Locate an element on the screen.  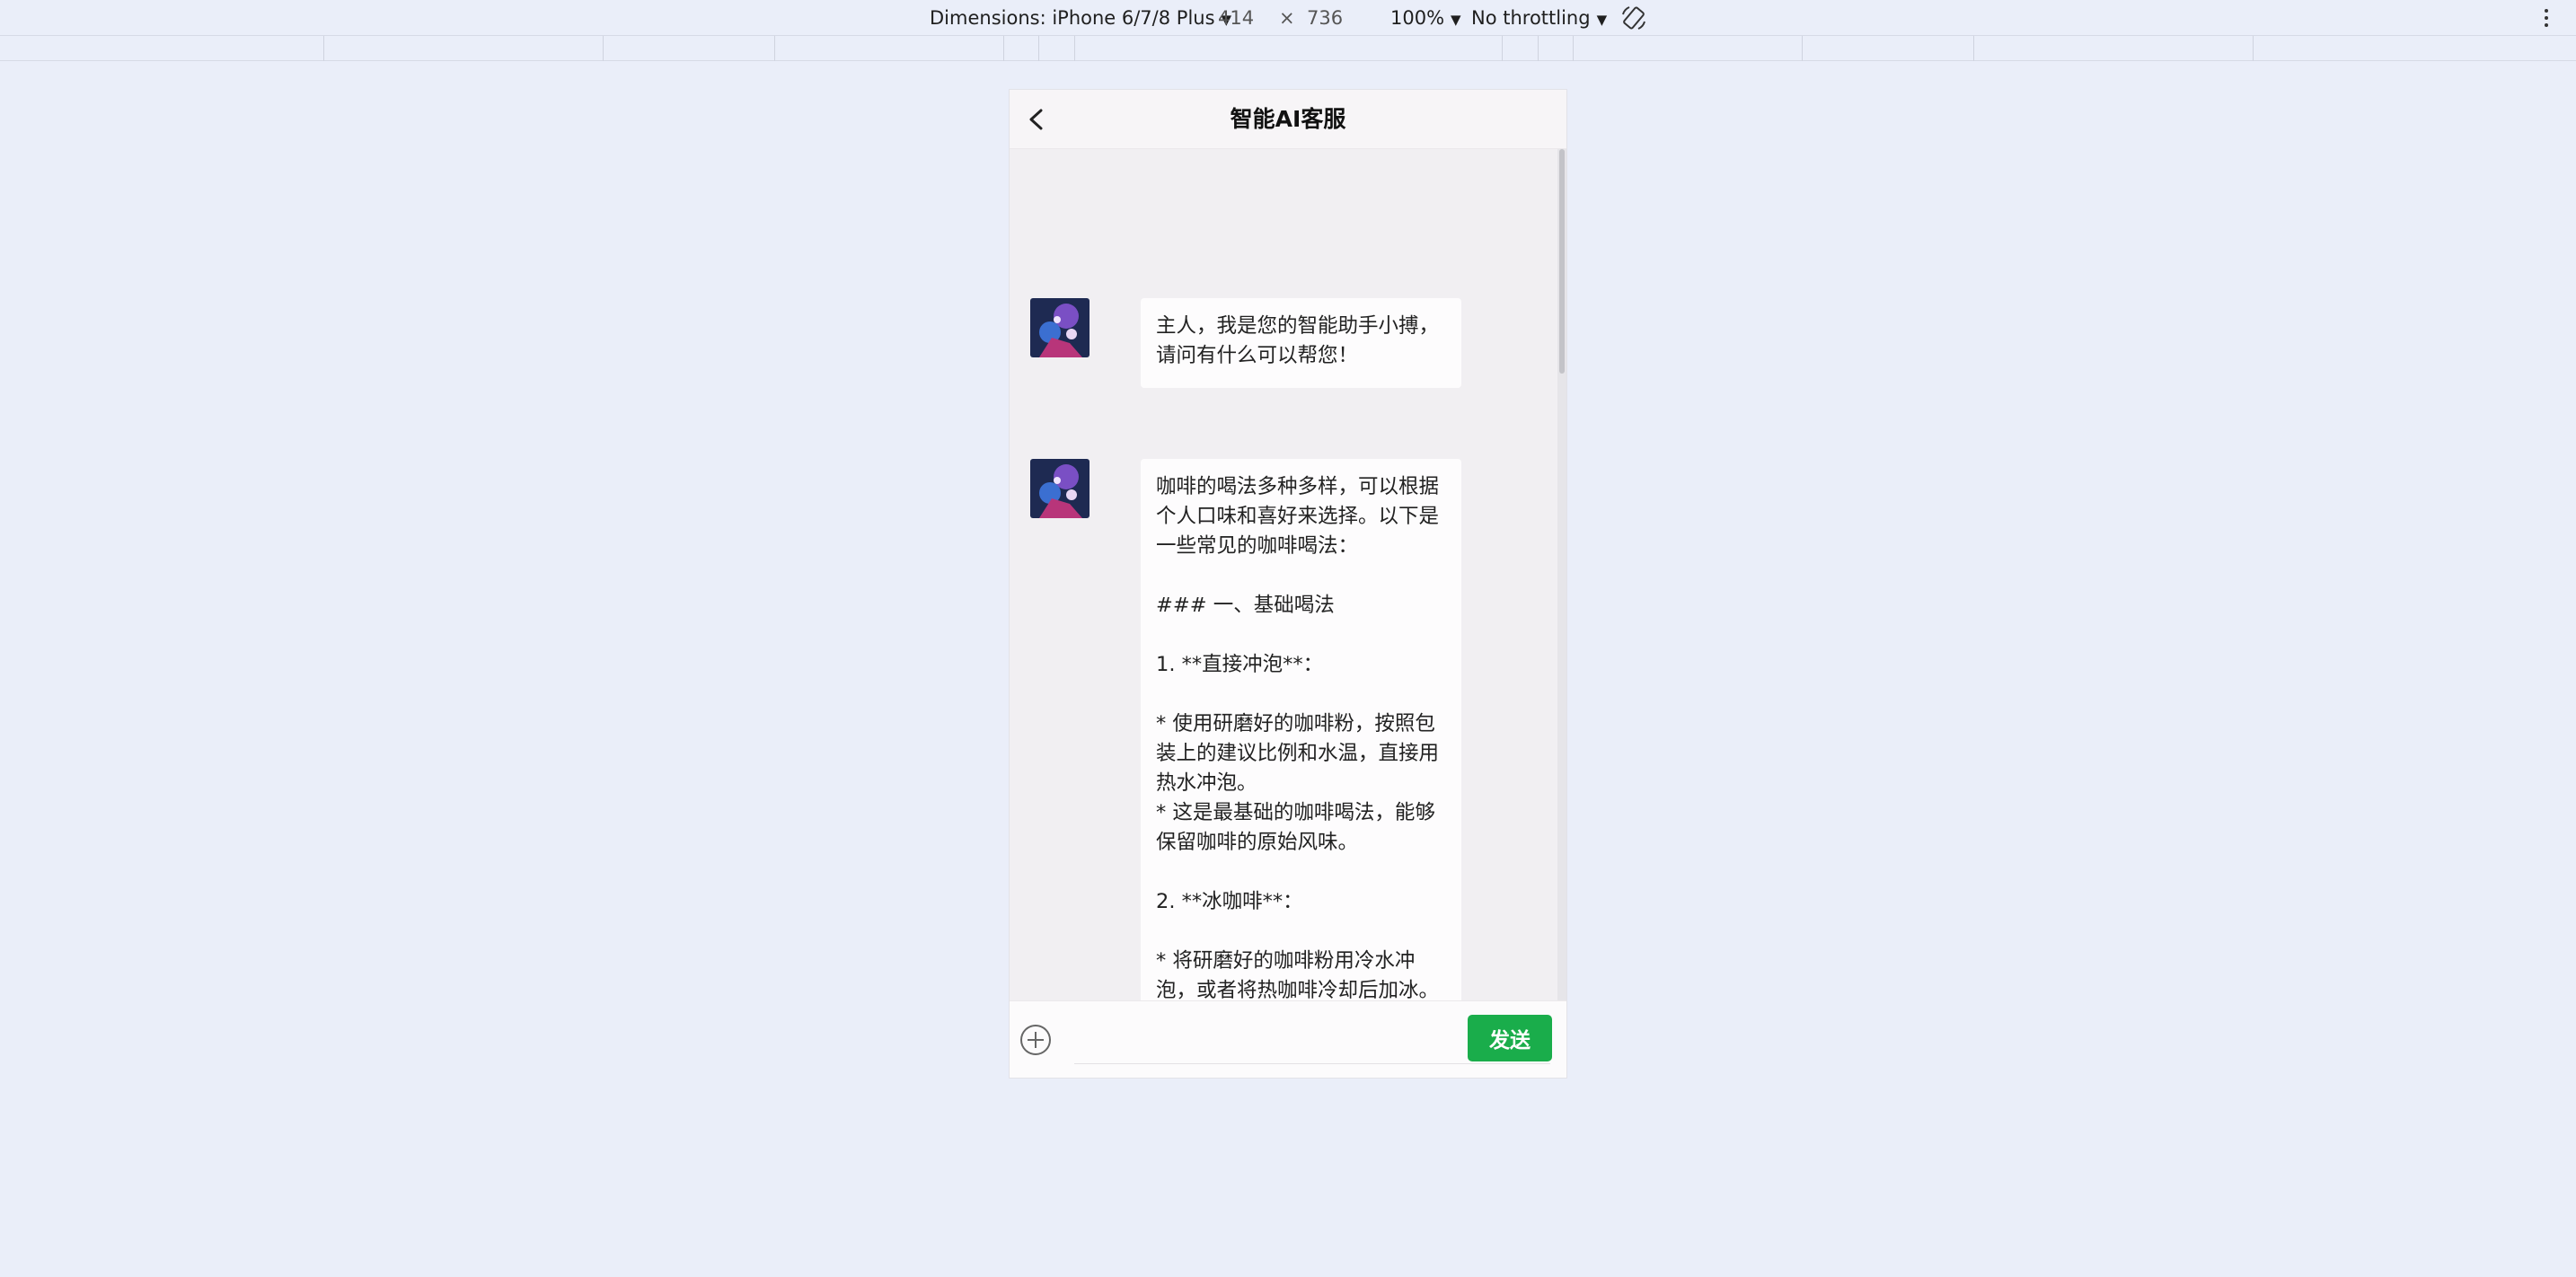
viewport-width-input: 414 is located at coordinates (1236, 18).